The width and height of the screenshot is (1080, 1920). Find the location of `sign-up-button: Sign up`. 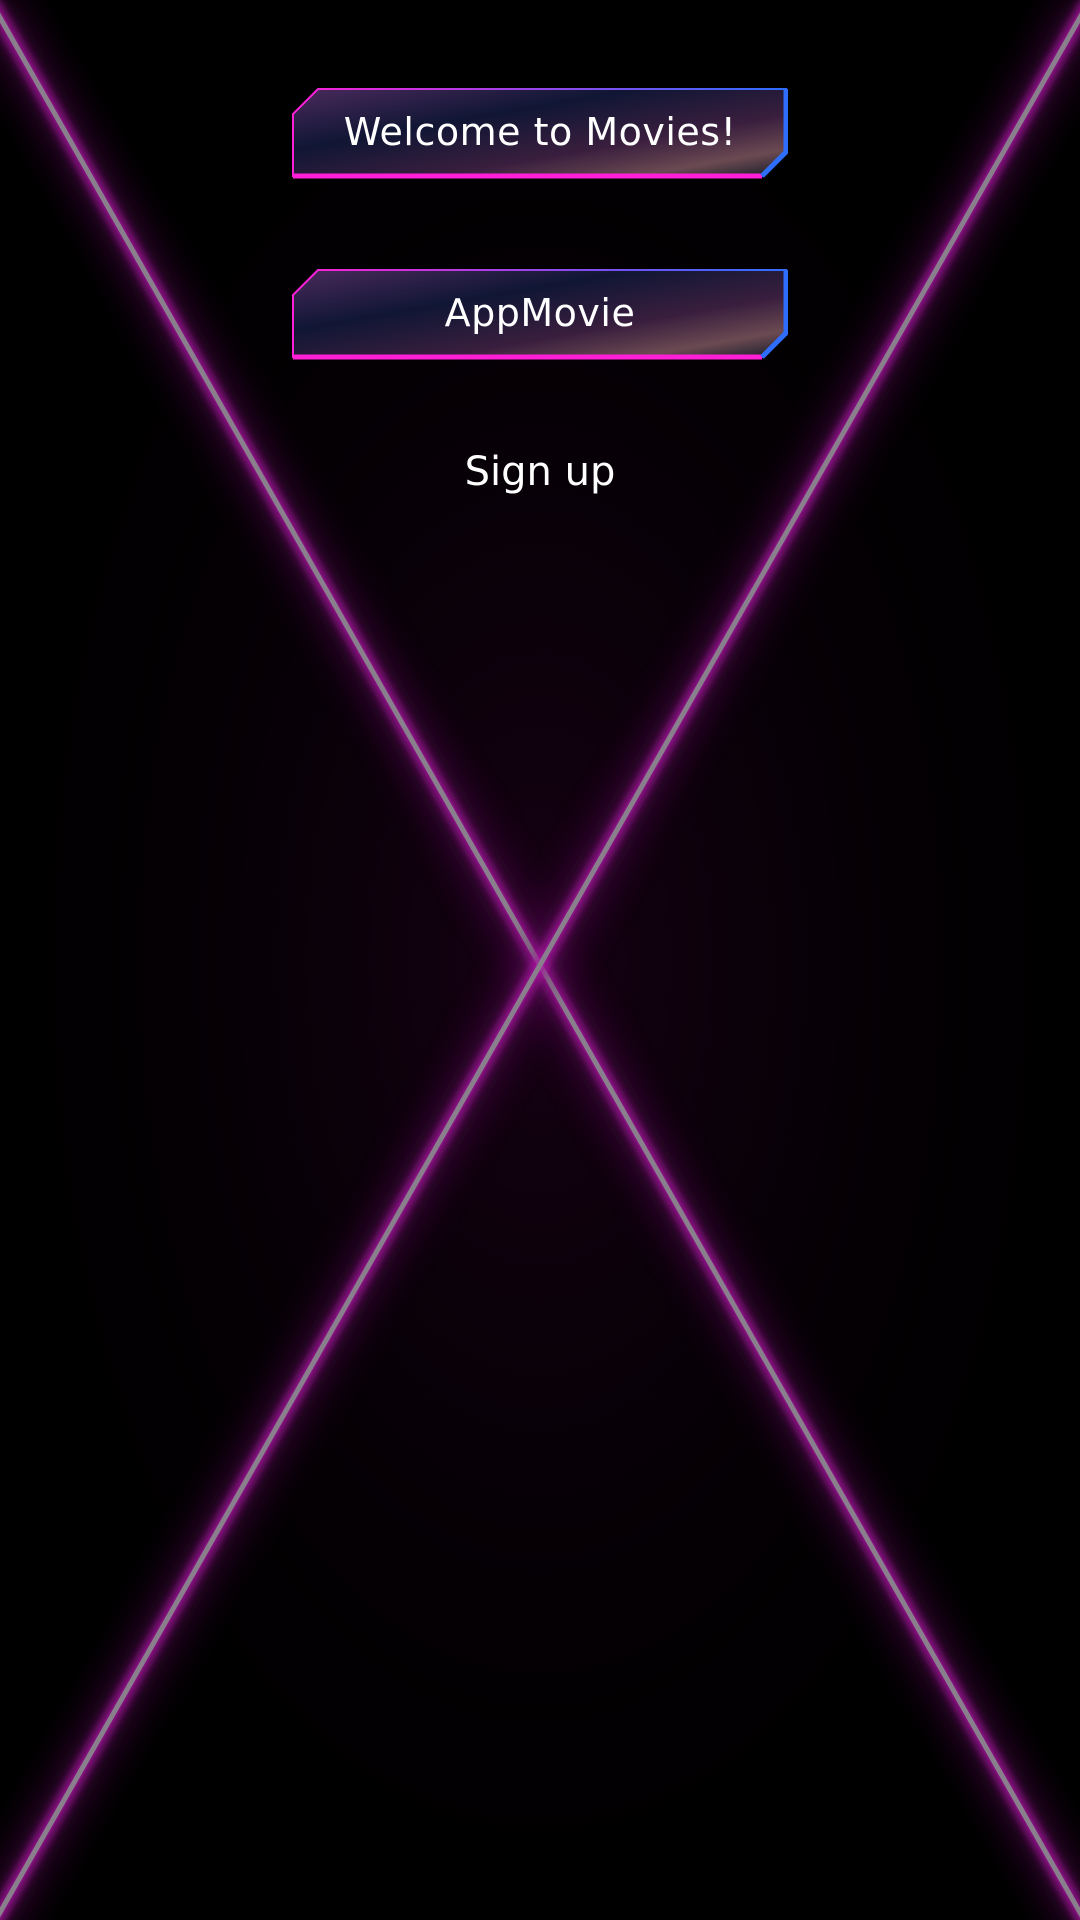

sign-up-button: Sign up is located at coordinates (540, 472).